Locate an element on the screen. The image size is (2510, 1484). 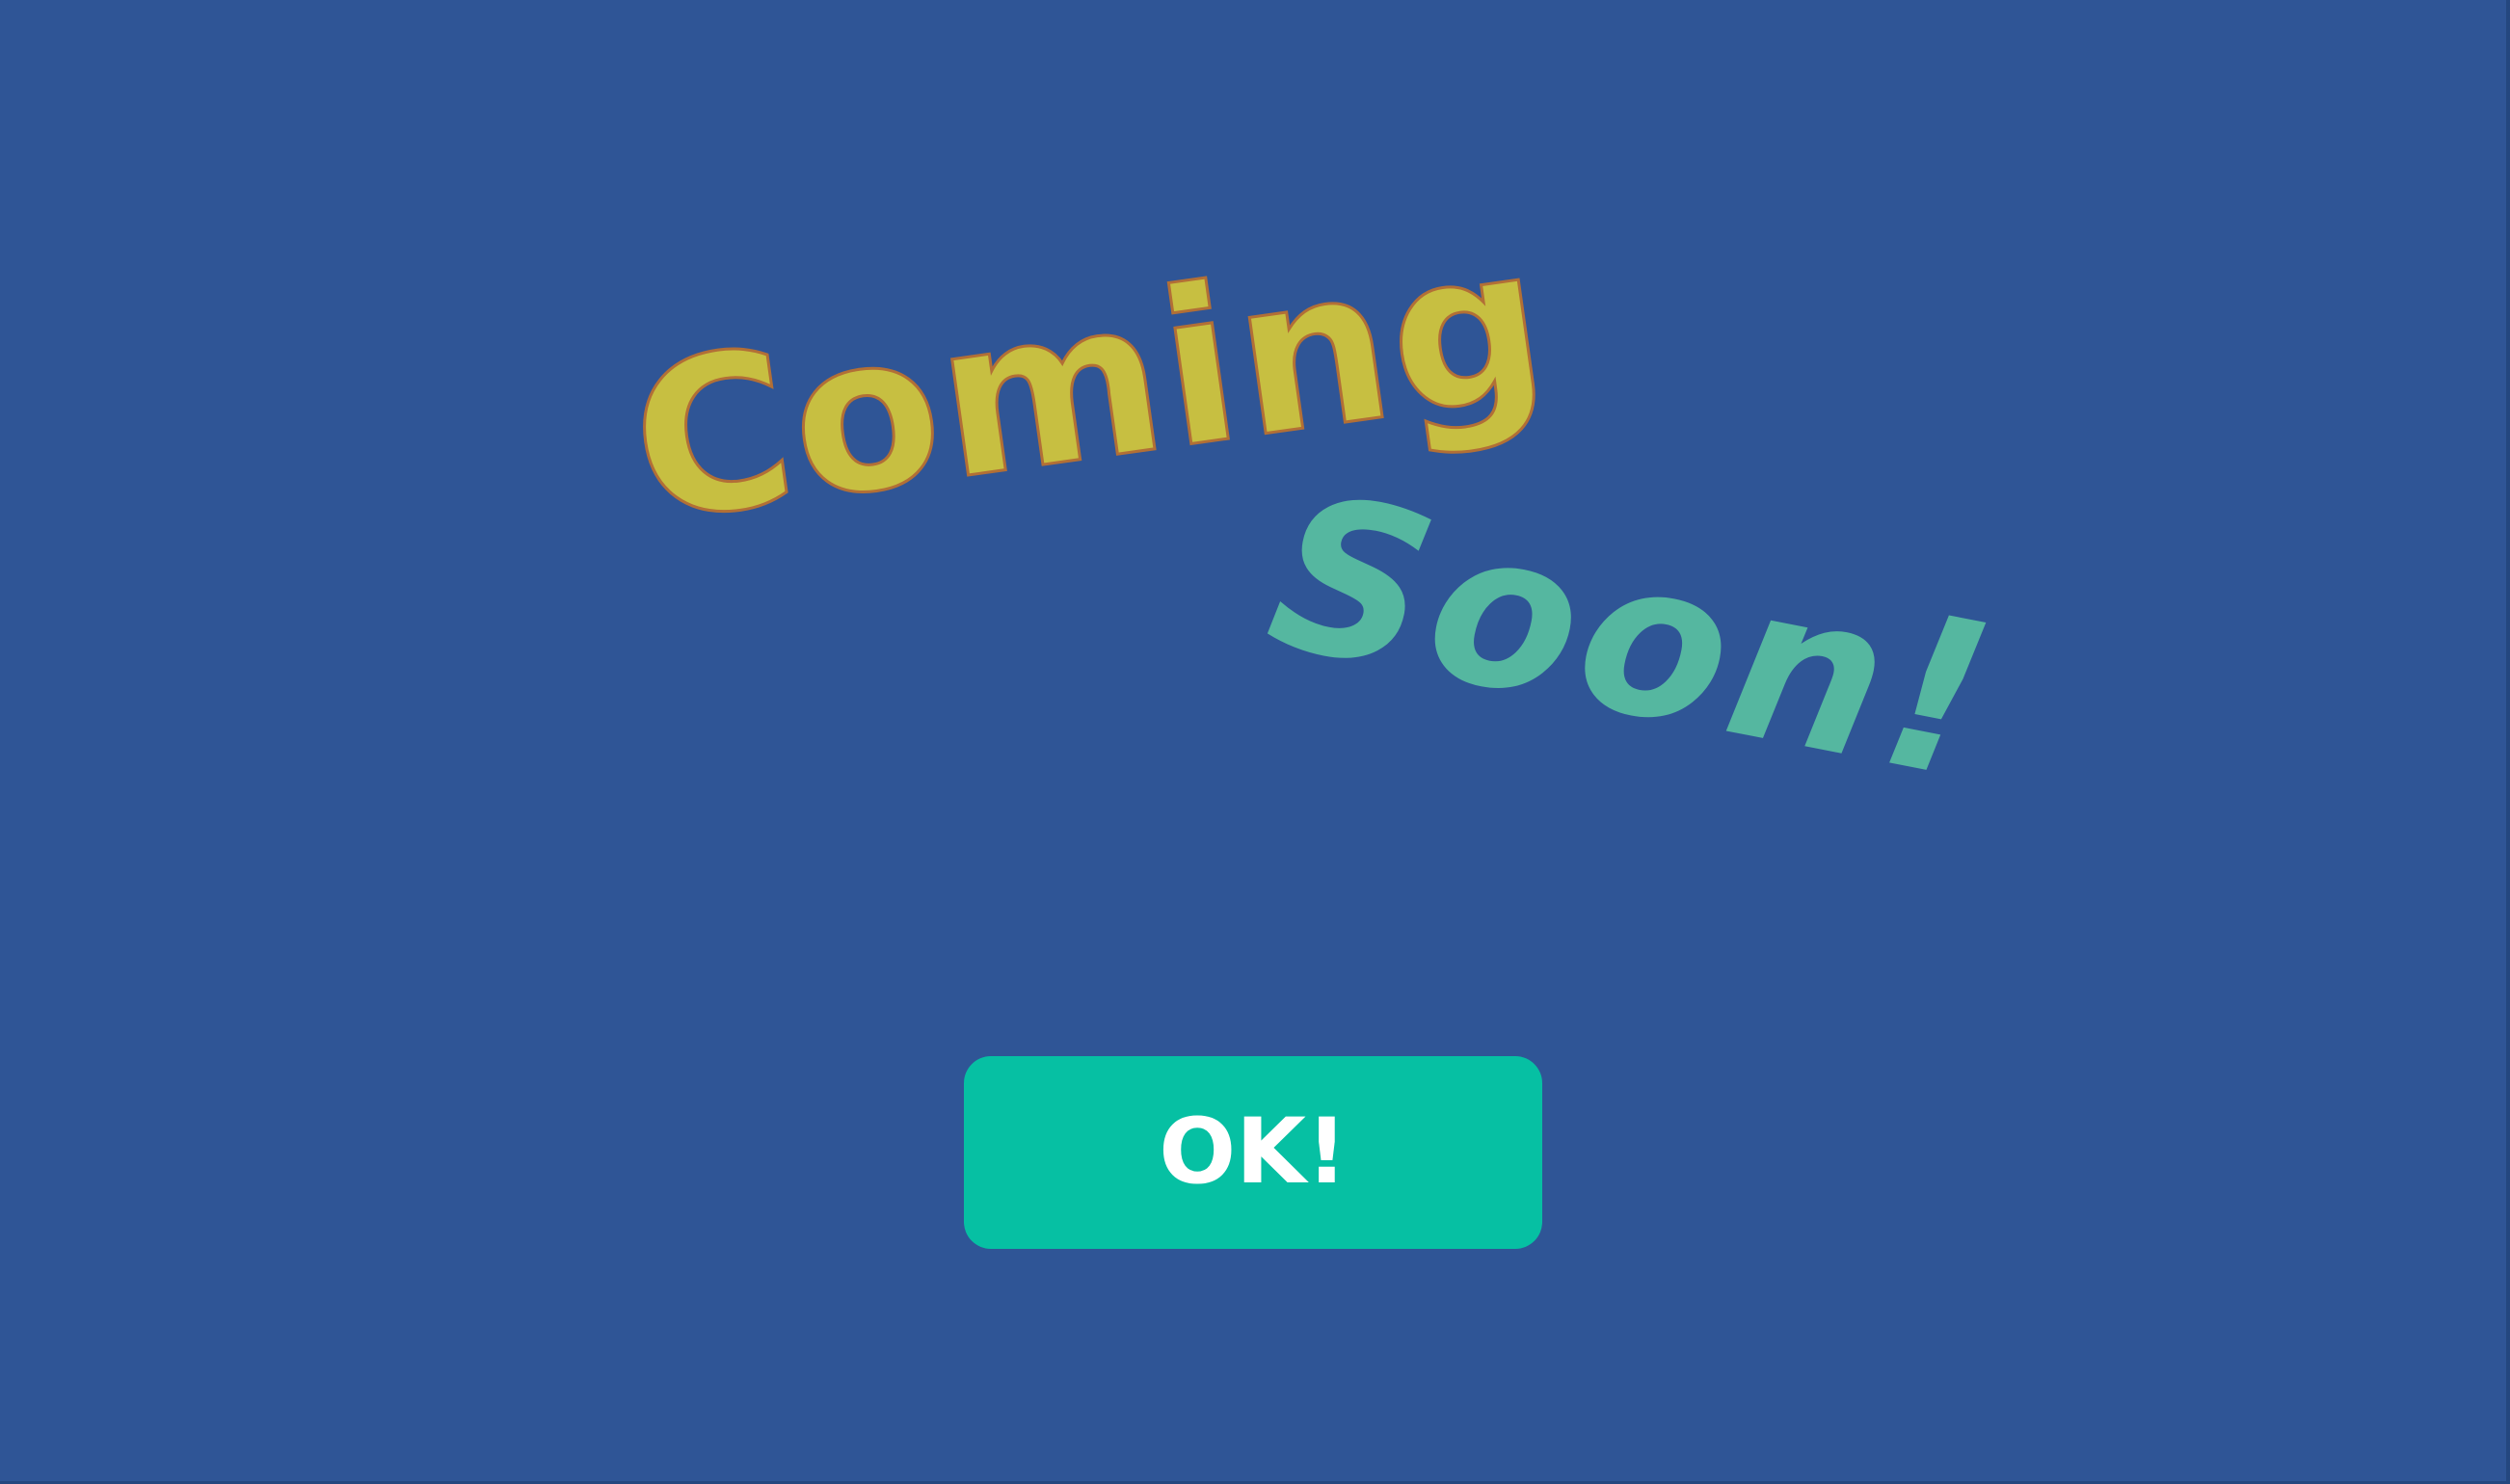
ok-button: OK! is located at coordinates (1253, 1152).